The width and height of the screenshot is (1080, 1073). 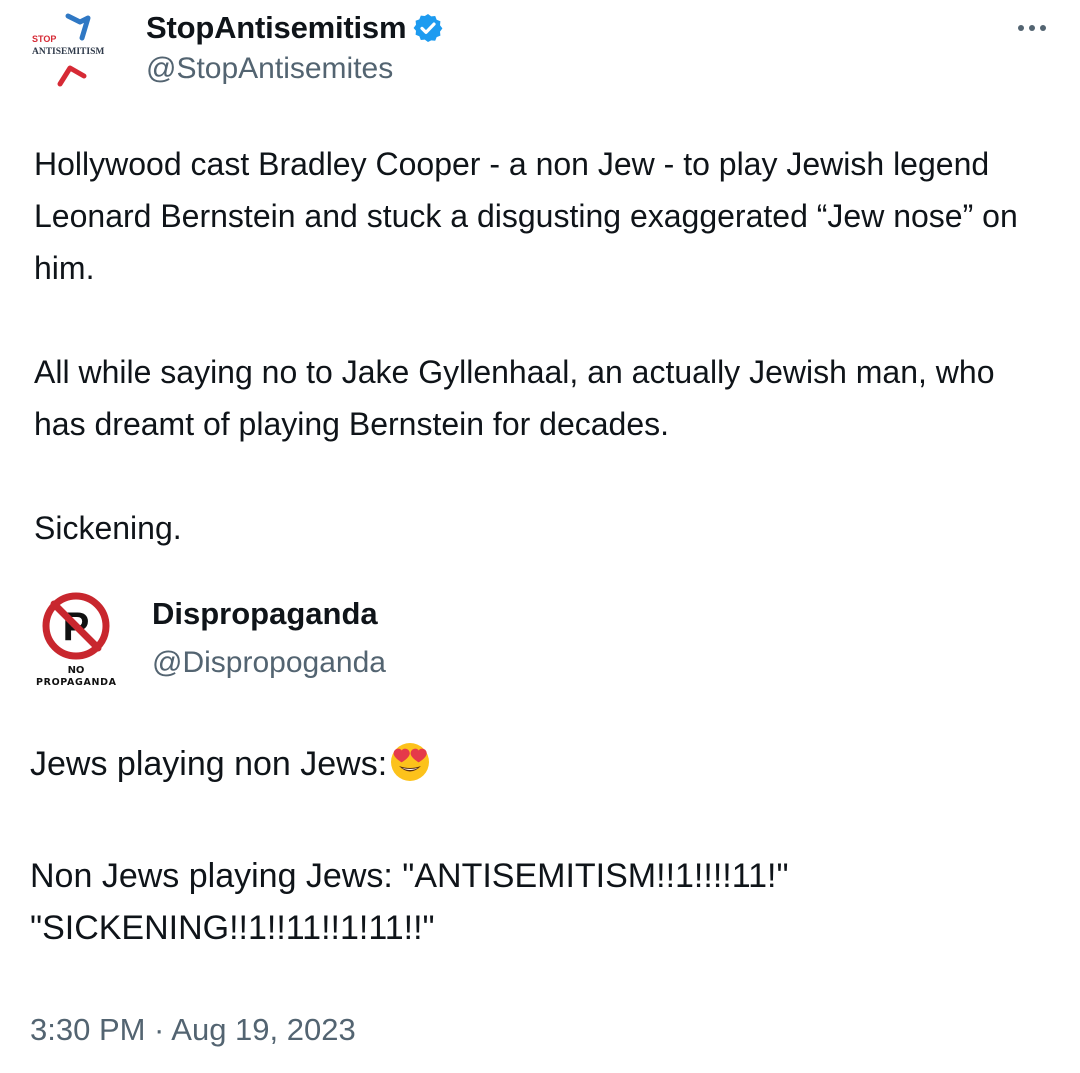 What do you see at coordinates (209, 764) in the screenshot?
I see `reply-line-1-text: Jews playing non Jews:` at bounding box center [209, 764].